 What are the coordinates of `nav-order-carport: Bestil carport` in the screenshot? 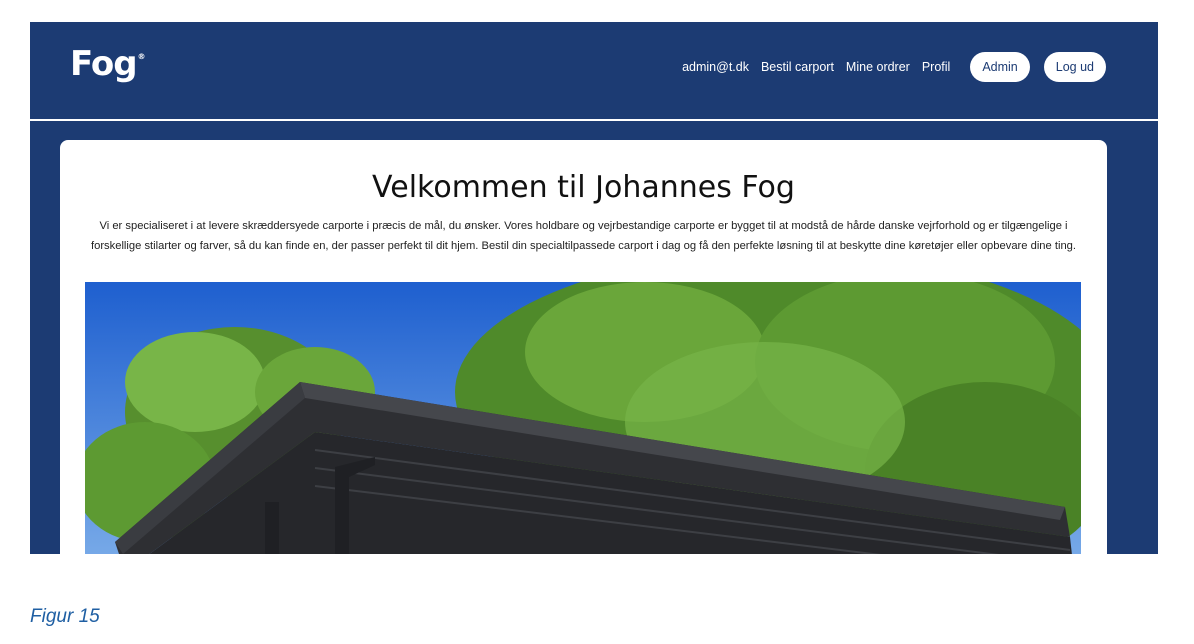 It's located at (797, 67).